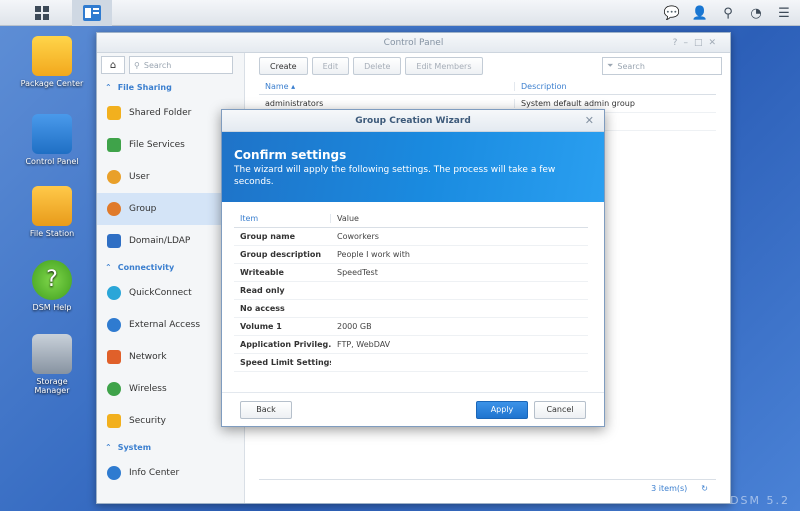  I want to click on filter-search-input: ⏷ Search, so click(662, 66).